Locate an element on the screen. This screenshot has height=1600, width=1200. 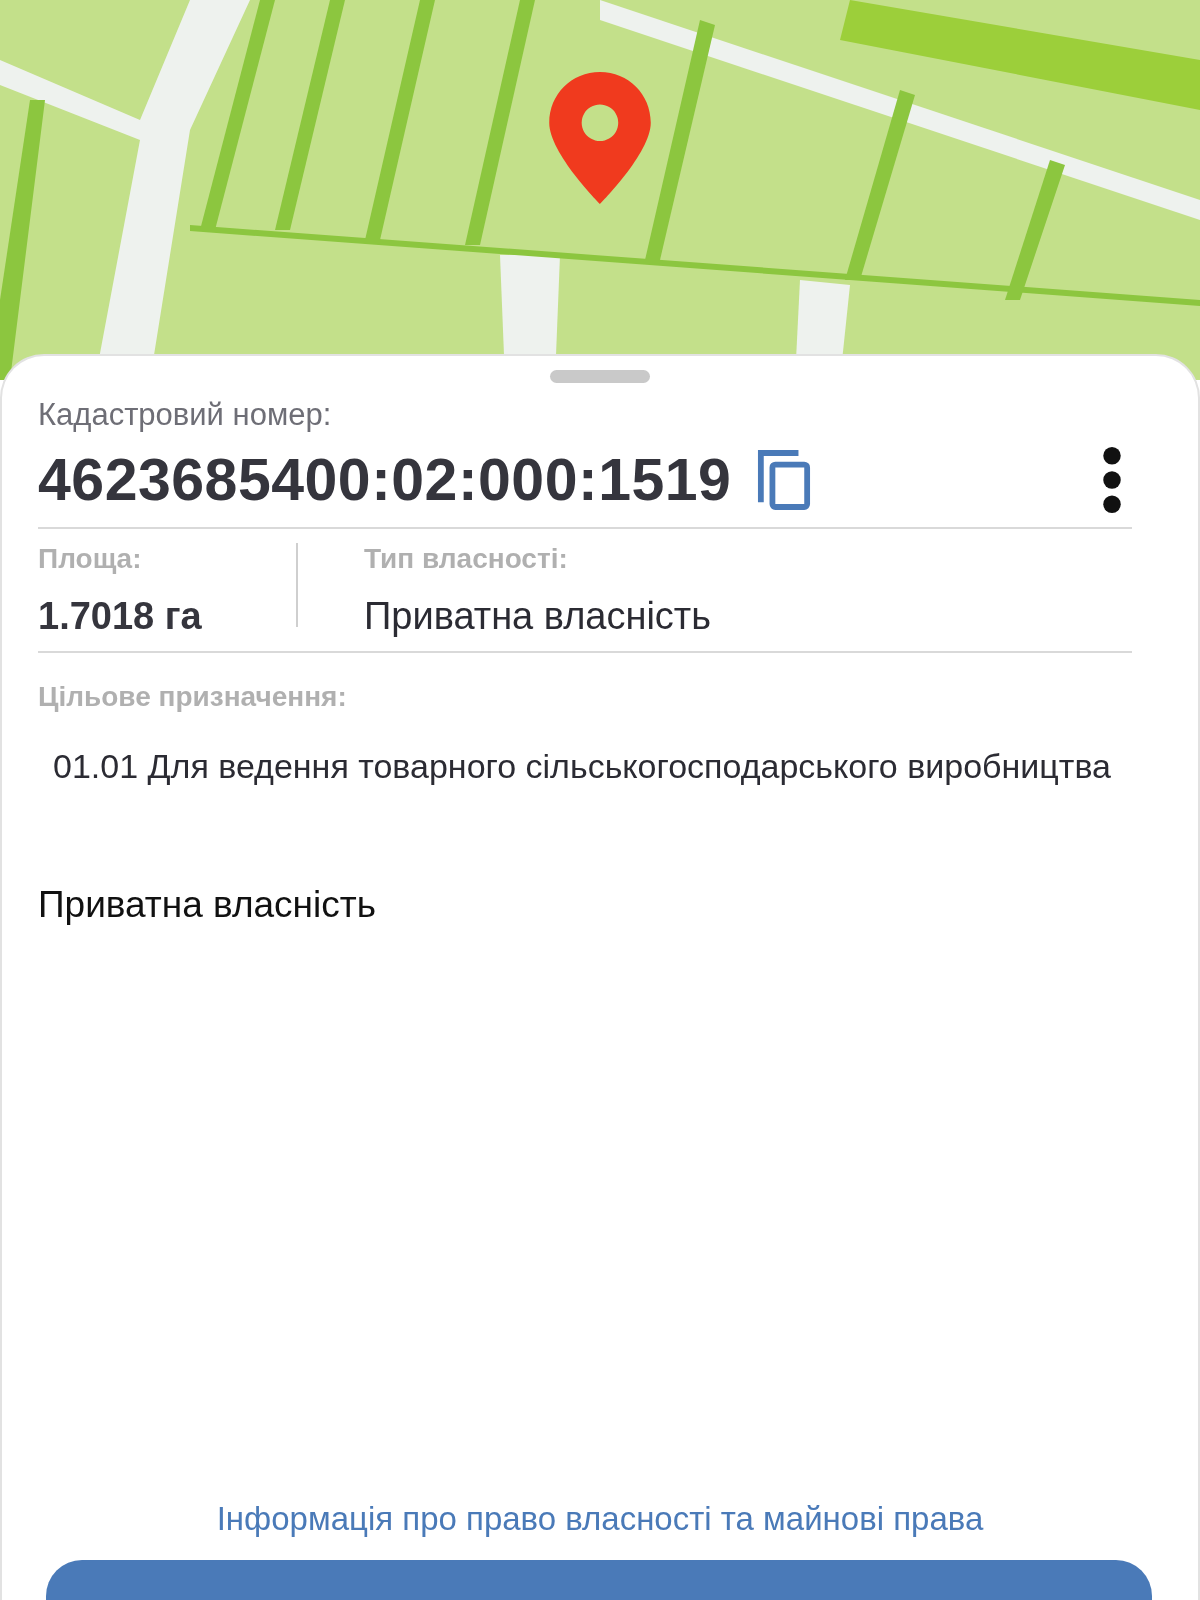
copy-icon is located at coordinates (784, 480).